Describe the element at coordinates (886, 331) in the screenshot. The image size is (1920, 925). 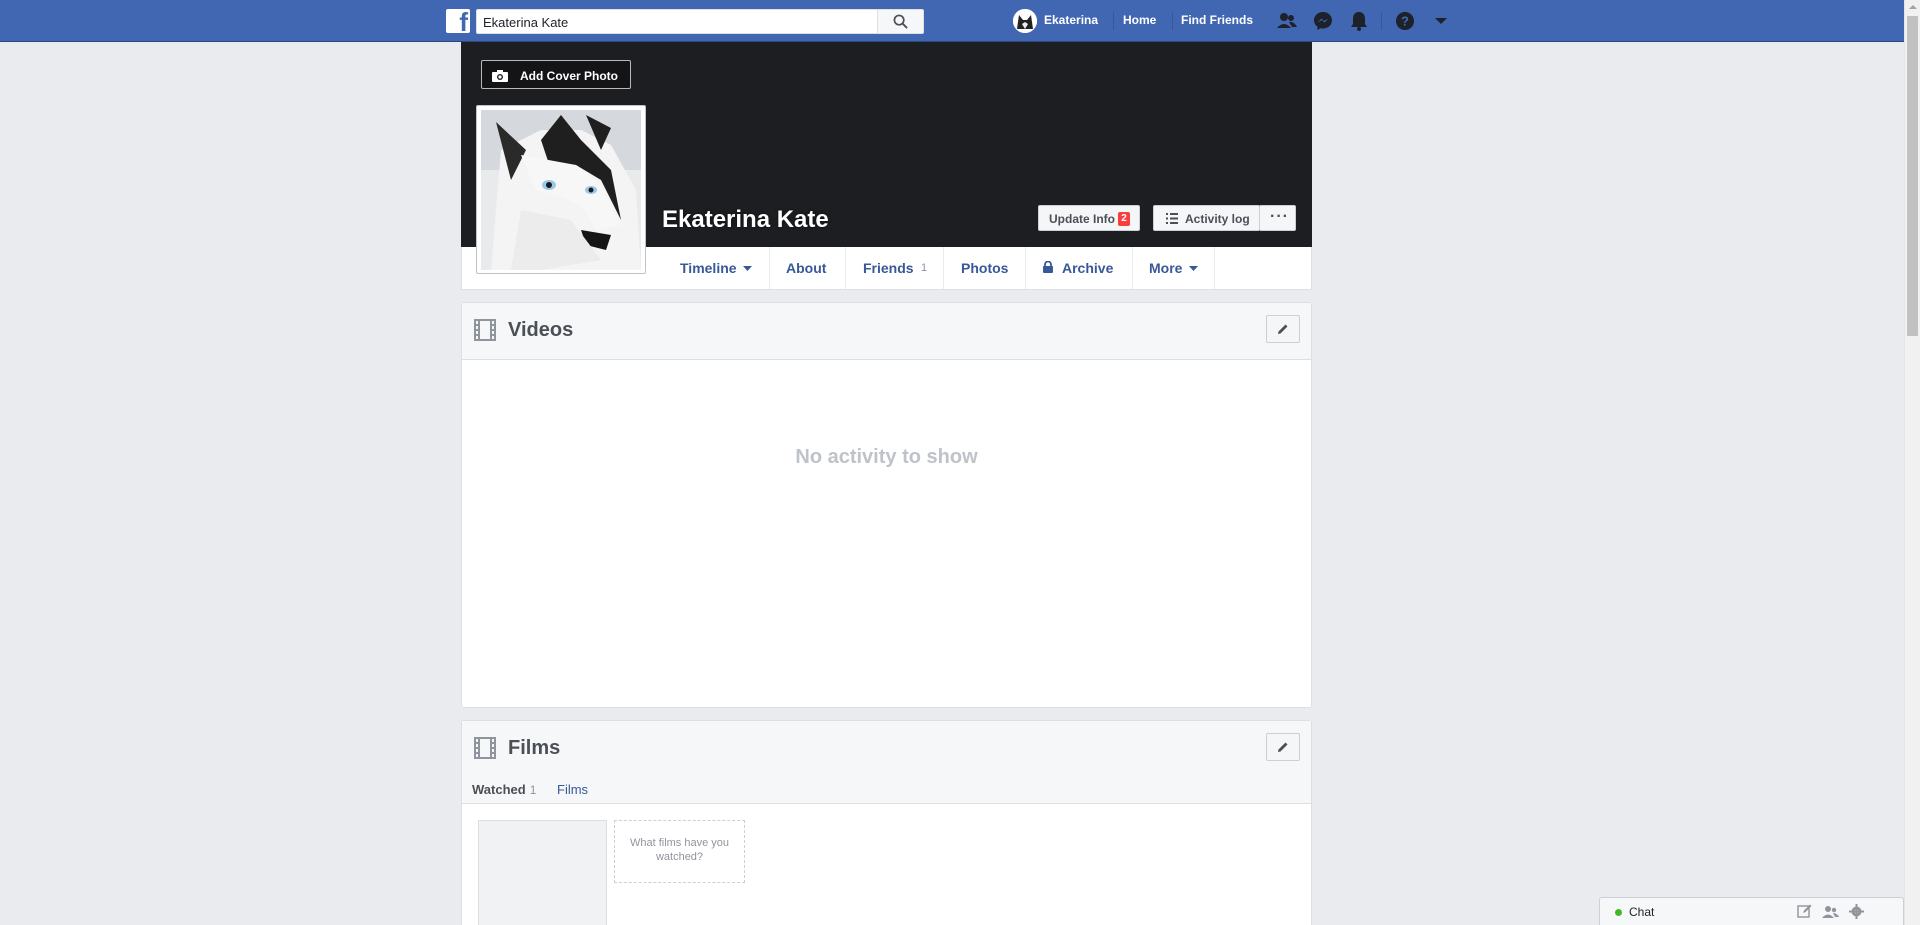
I see `videos-header: Videos` at that location.